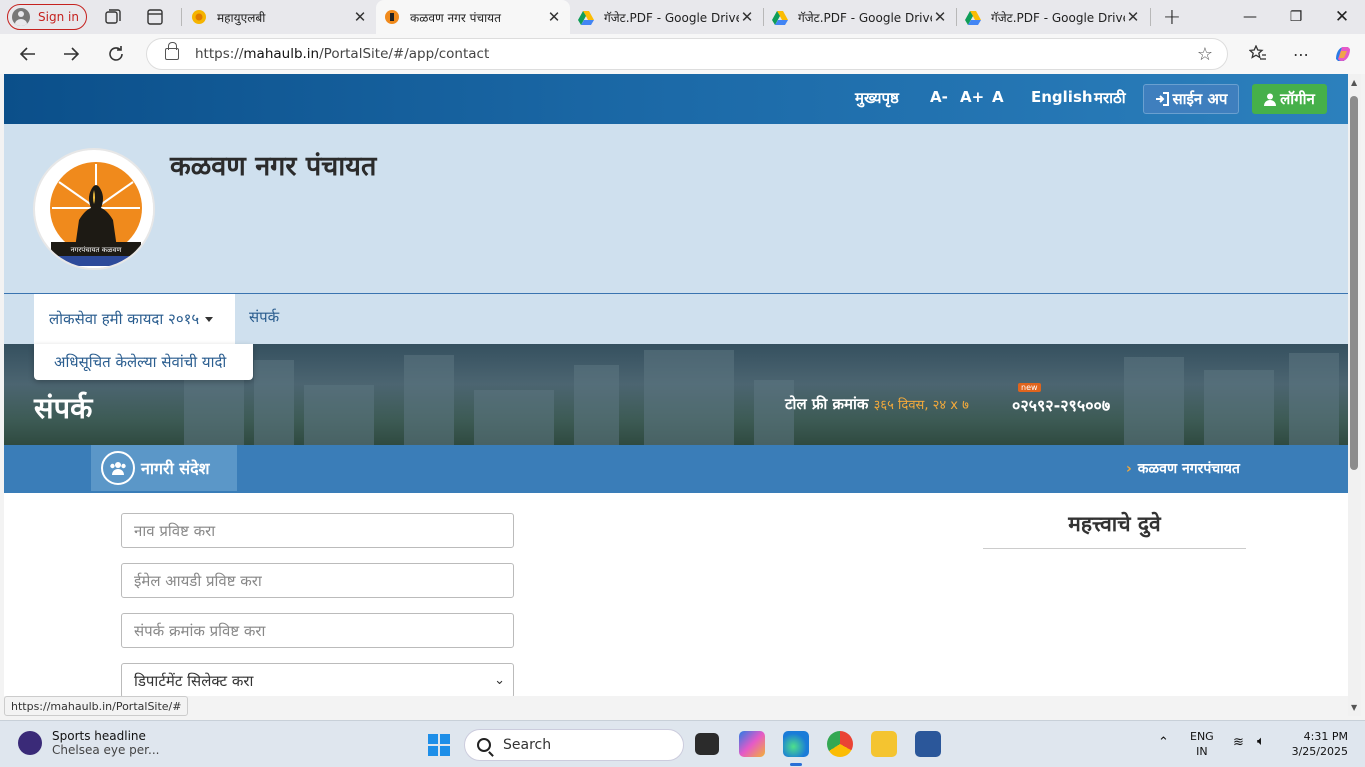  What do you see at coordinates (1354, 283) in the screenshot?
I see `scrollbar-thumb` at bounding box center [1354, 283].